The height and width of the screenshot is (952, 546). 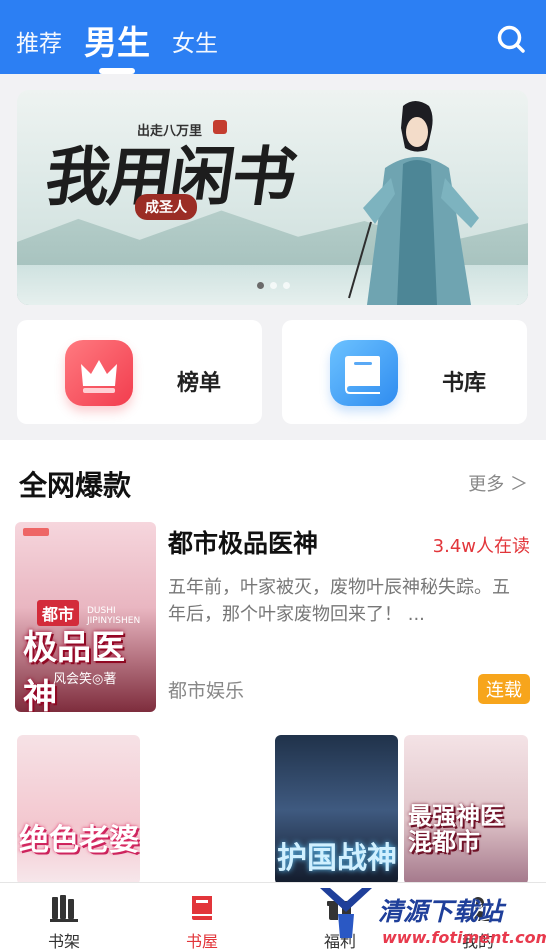 What do you see at coordinates (85, 679) in the screenshot?
I see `cover-author: 风会笑◎著` at bounding box center [85, 679].